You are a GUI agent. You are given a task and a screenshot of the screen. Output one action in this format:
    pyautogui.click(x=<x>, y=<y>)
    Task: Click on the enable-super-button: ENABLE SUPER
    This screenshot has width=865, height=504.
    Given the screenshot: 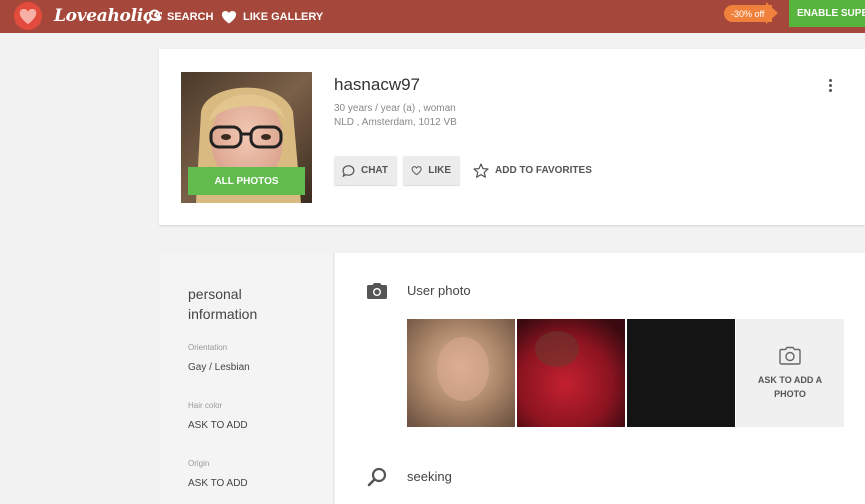 What is the action you would take?
    pyautogui.click(x=827, y=13)
    